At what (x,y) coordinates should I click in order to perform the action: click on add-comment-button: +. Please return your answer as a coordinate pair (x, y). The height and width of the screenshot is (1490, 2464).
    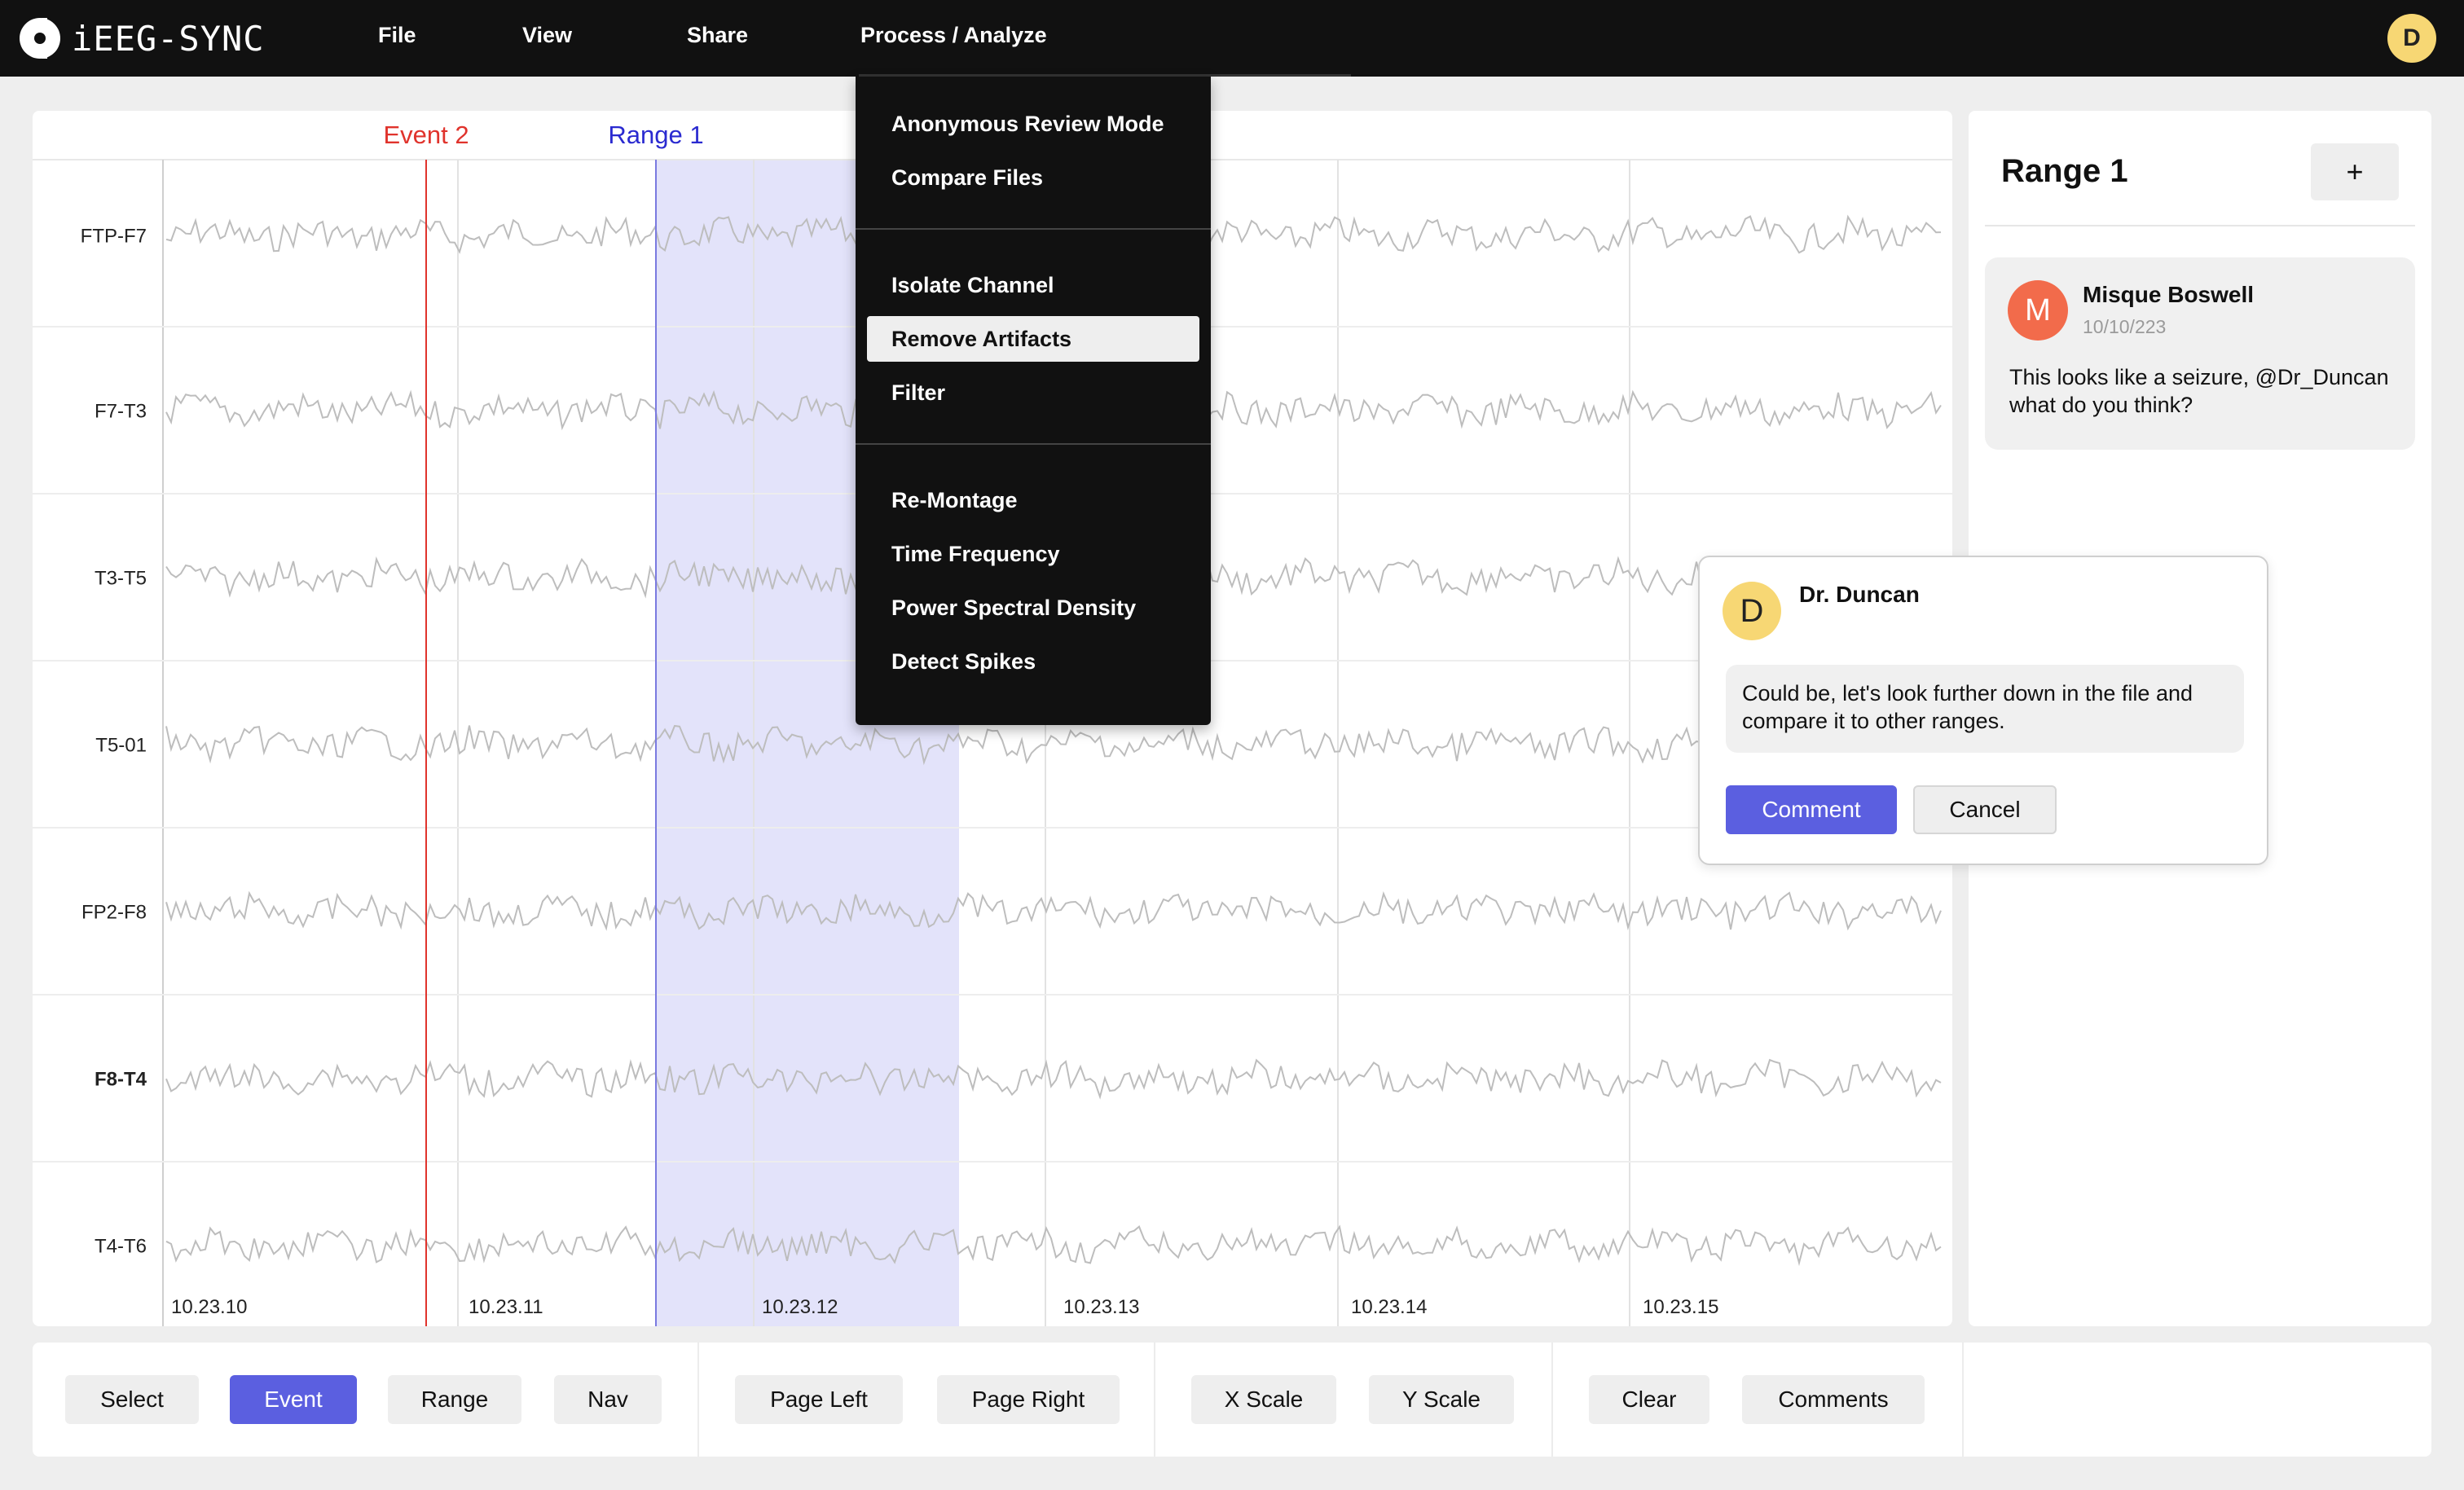
    Looking at the image, I should click on (2355, 171).